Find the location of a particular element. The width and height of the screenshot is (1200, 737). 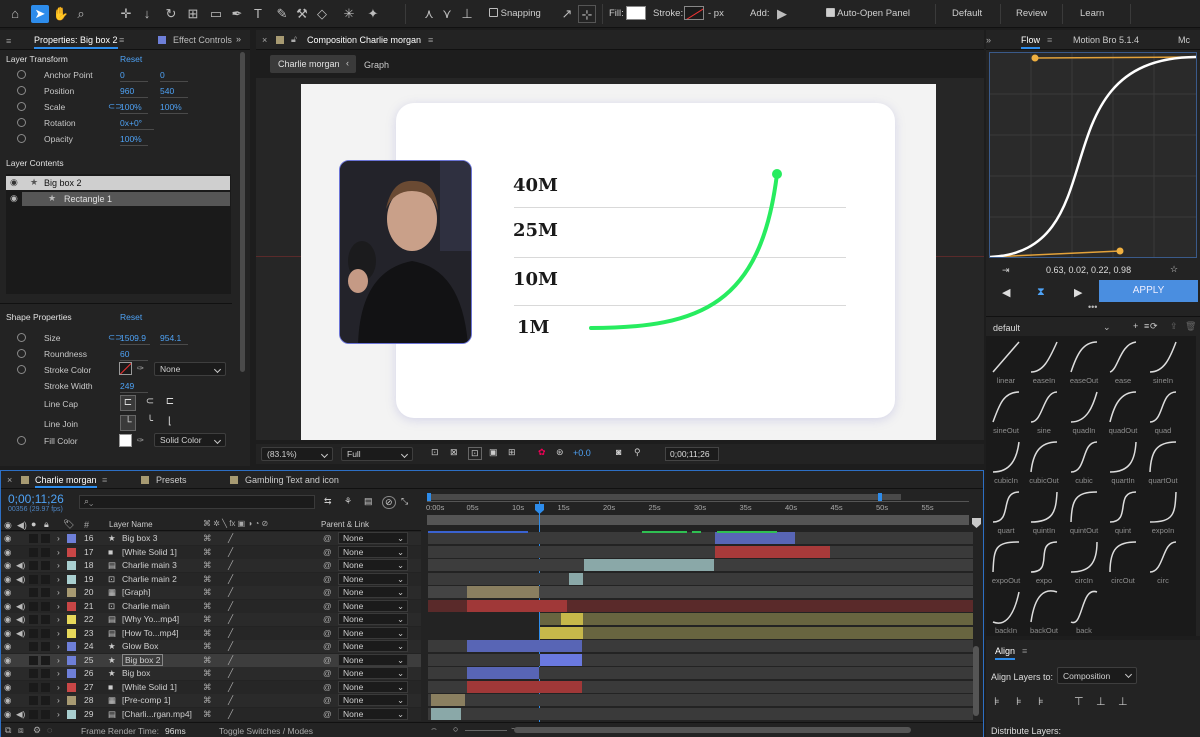

align-bottom-icon: ⊥ is located at coordinates (1123, 701).